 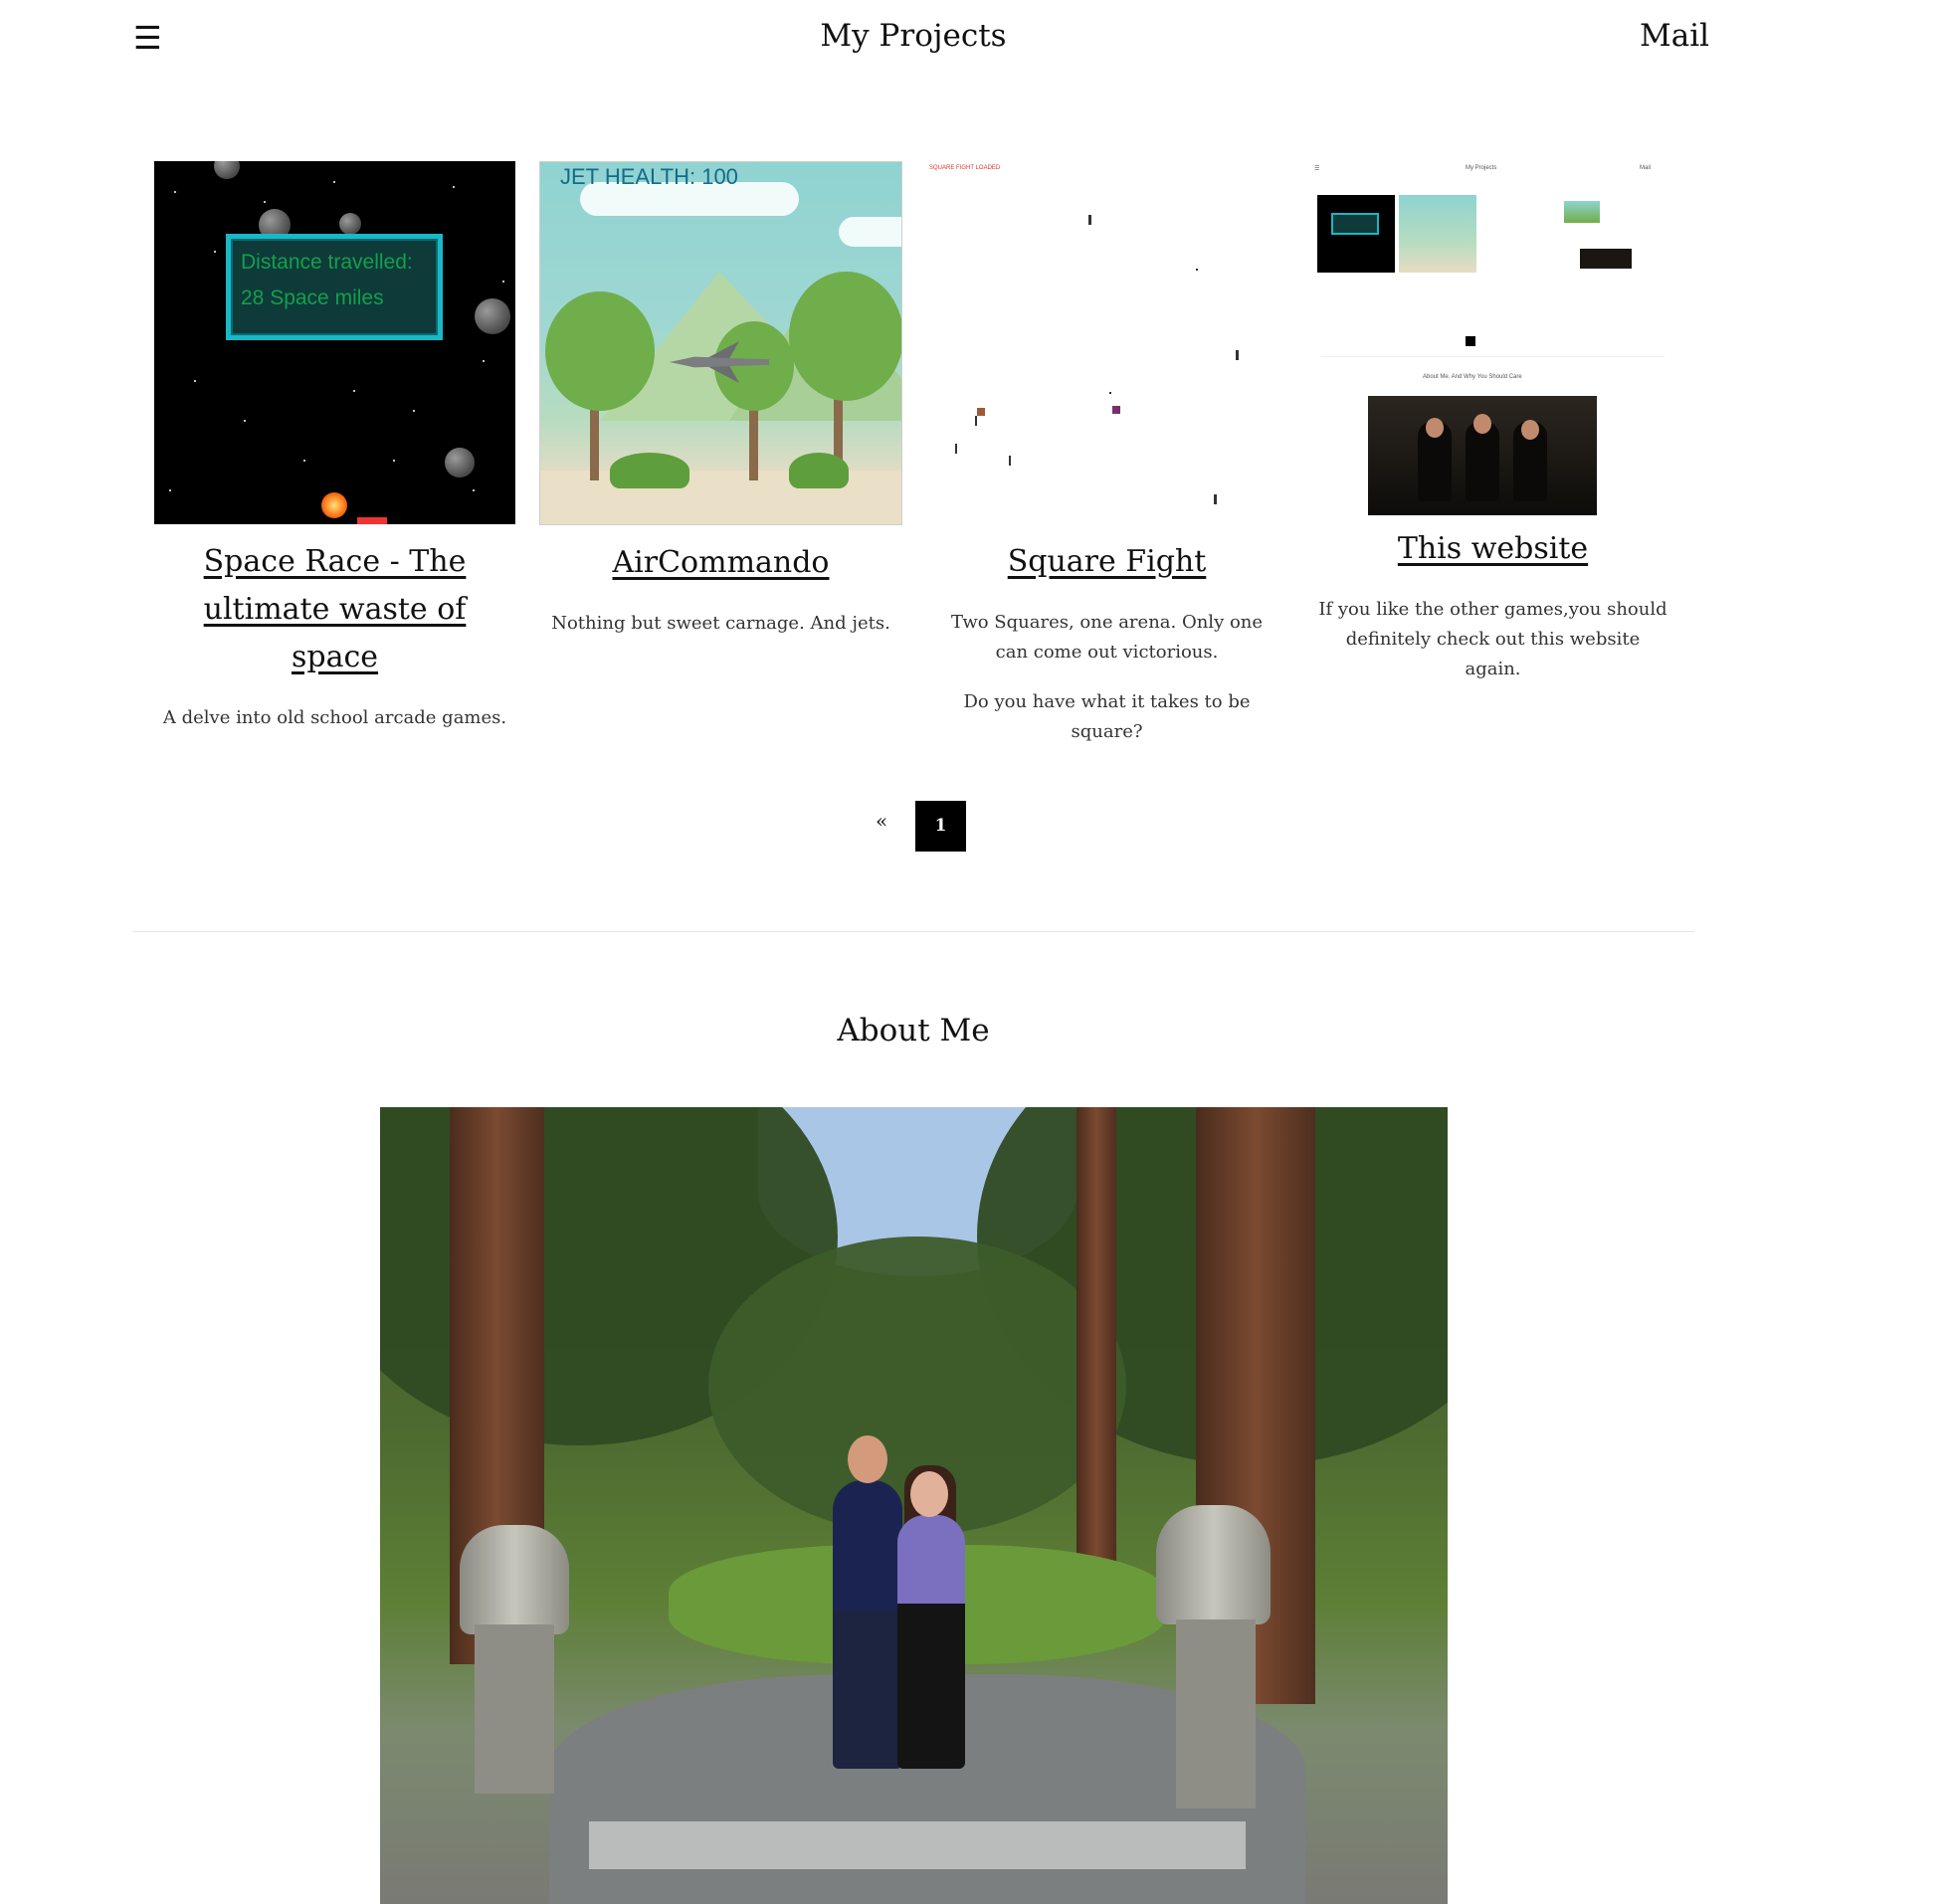 I want to click on about-heading: About Me, so click(x=913, y=1030).